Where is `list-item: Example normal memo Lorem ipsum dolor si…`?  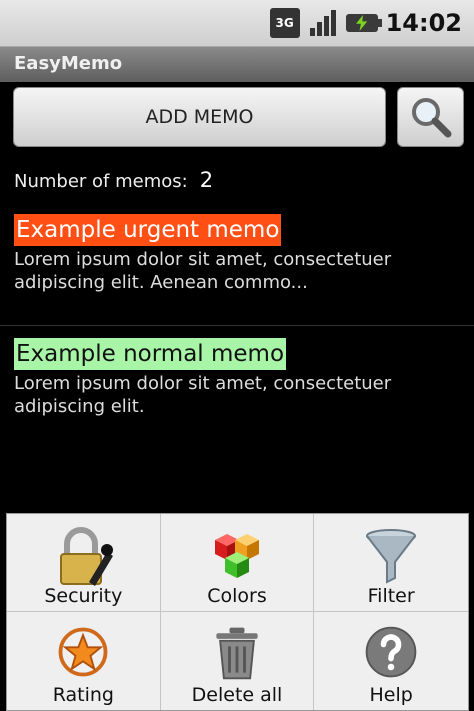
list-item: Example normal memo Lorem ipsum dolor si… is located at coordinates (239, 378).